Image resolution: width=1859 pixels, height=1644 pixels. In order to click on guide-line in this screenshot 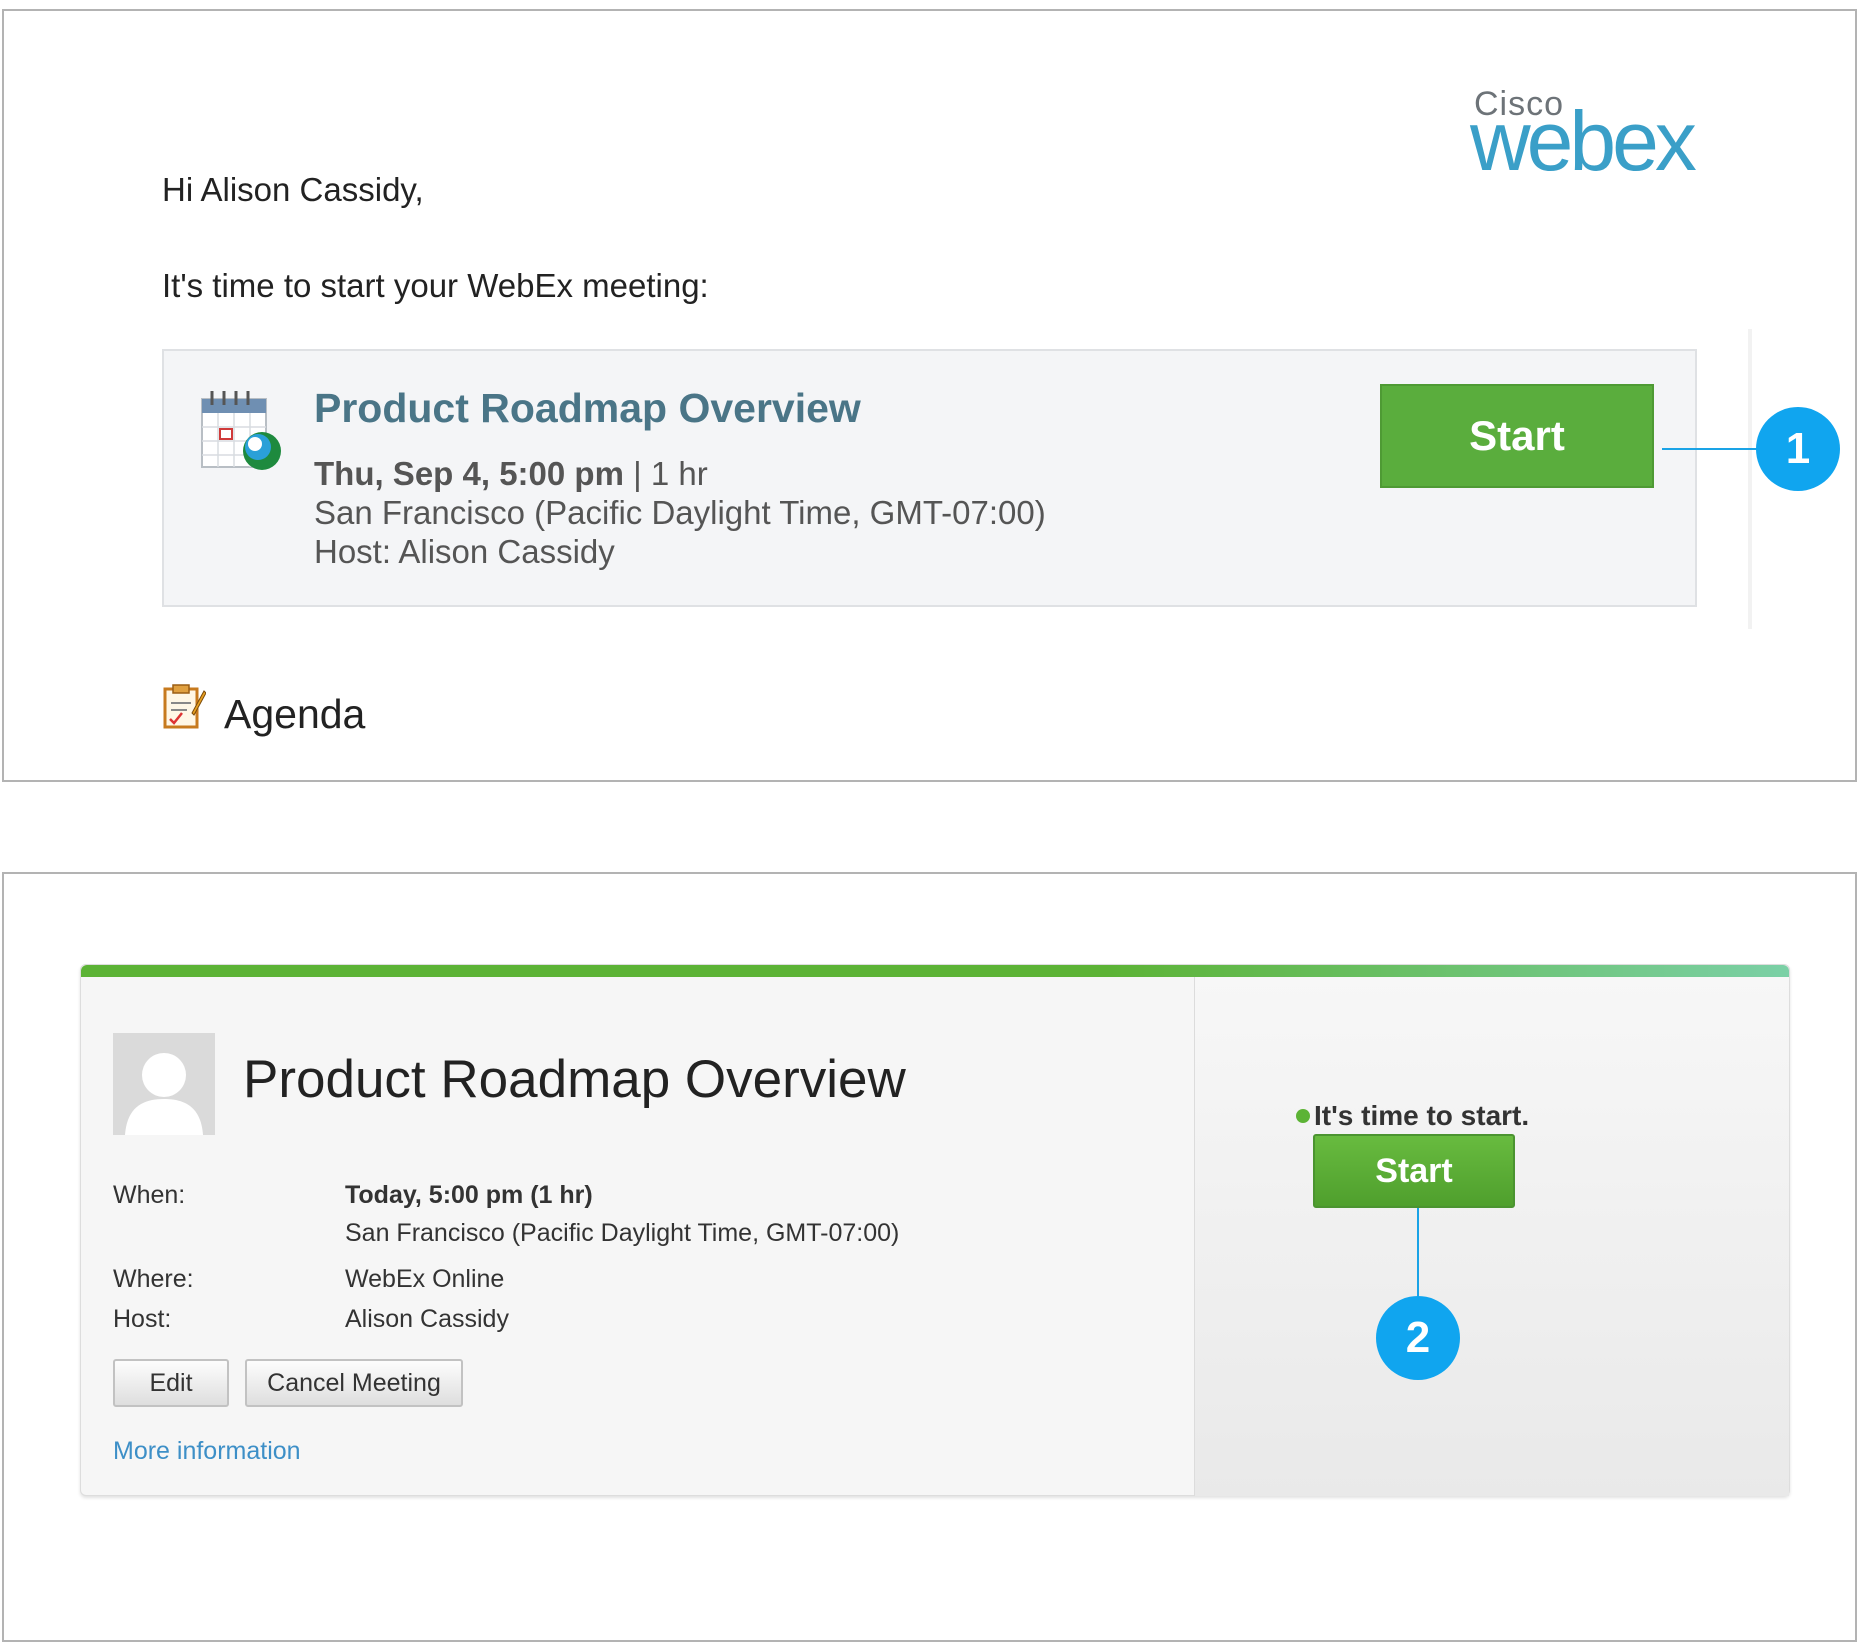, I will do `click(1750, 479)`.